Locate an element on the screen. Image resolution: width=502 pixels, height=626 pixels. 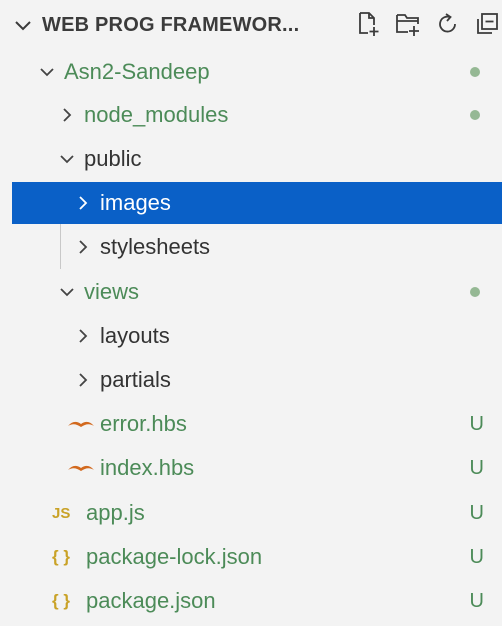
tree-item-partials: partials is located at coordinates (251, 380).